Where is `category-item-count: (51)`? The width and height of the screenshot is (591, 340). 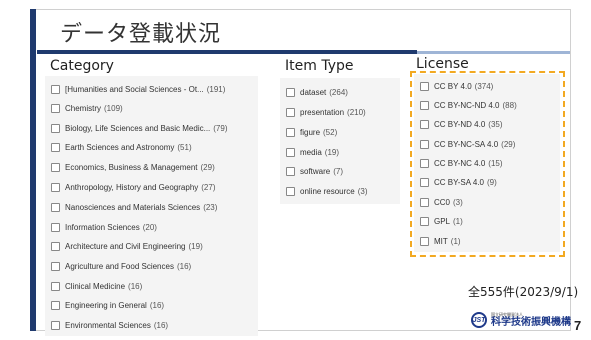 category-item-count: (51) is located at coordinates (184, 147).